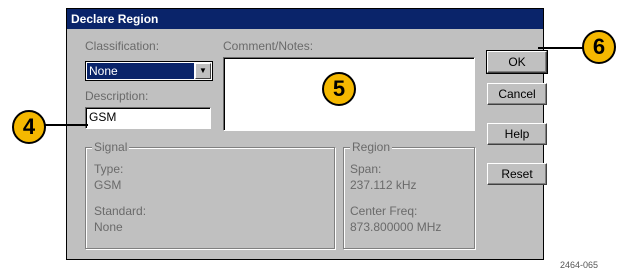 The image size is (620, 272). What do you see at coordinates (111, 147) in the screenshot?
I see `signal-legend: Signal` at bounding box center [111, 147].